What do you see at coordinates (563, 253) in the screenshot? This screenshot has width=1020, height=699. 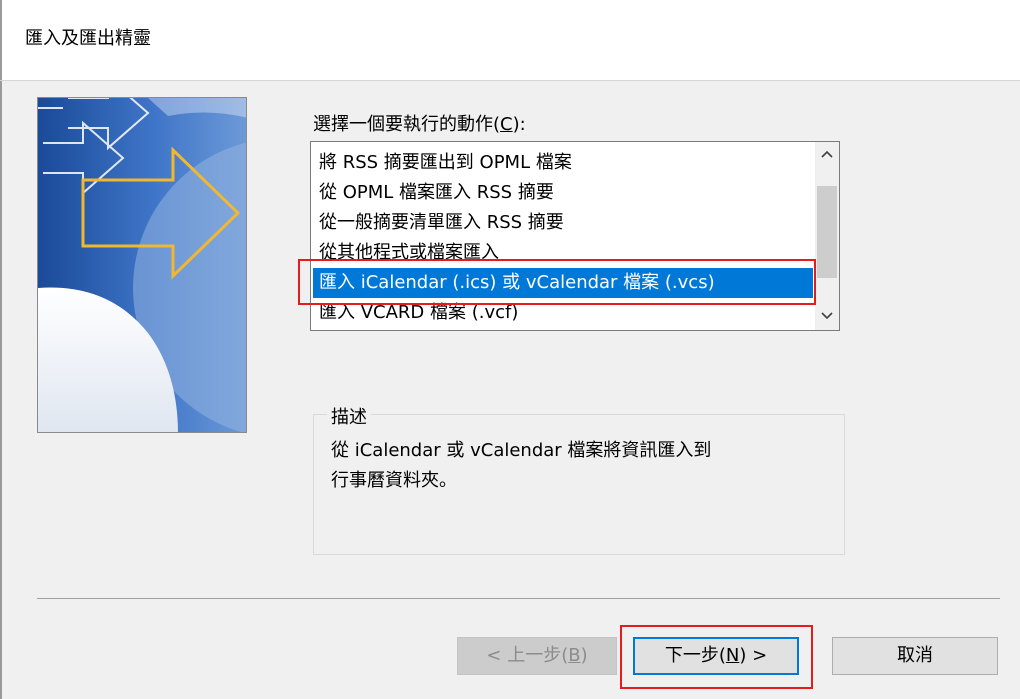 I see `list-item-import-other-program: 從其他程式或檔案匯入` at bounding box center [563, 253].